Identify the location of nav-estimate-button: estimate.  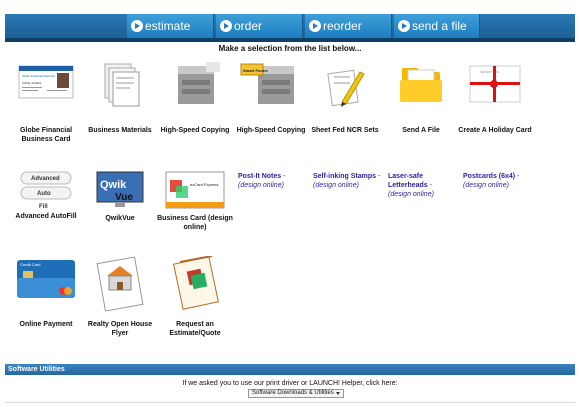
(170, 26).